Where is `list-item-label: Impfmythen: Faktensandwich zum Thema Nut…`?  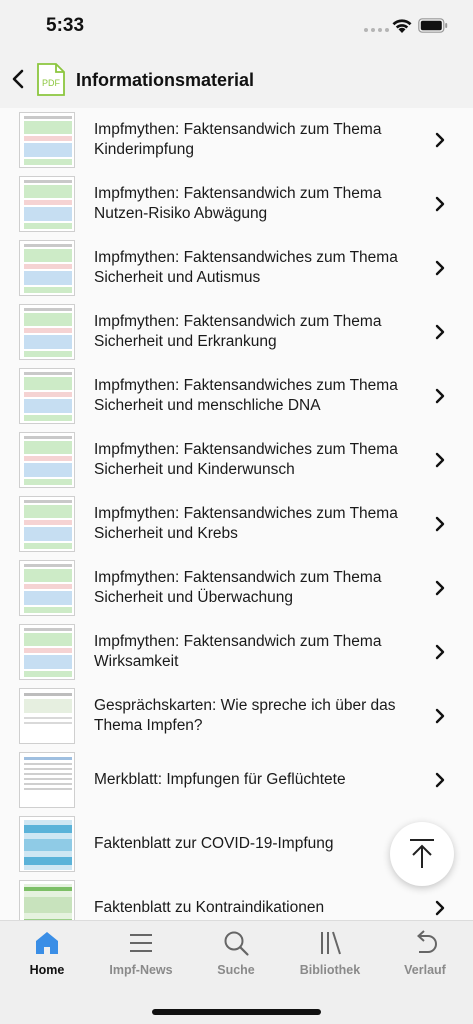 list-item-label: Impfmythen: Faktensandwich zum Thema Nut… is located at coordinates (238, 203).